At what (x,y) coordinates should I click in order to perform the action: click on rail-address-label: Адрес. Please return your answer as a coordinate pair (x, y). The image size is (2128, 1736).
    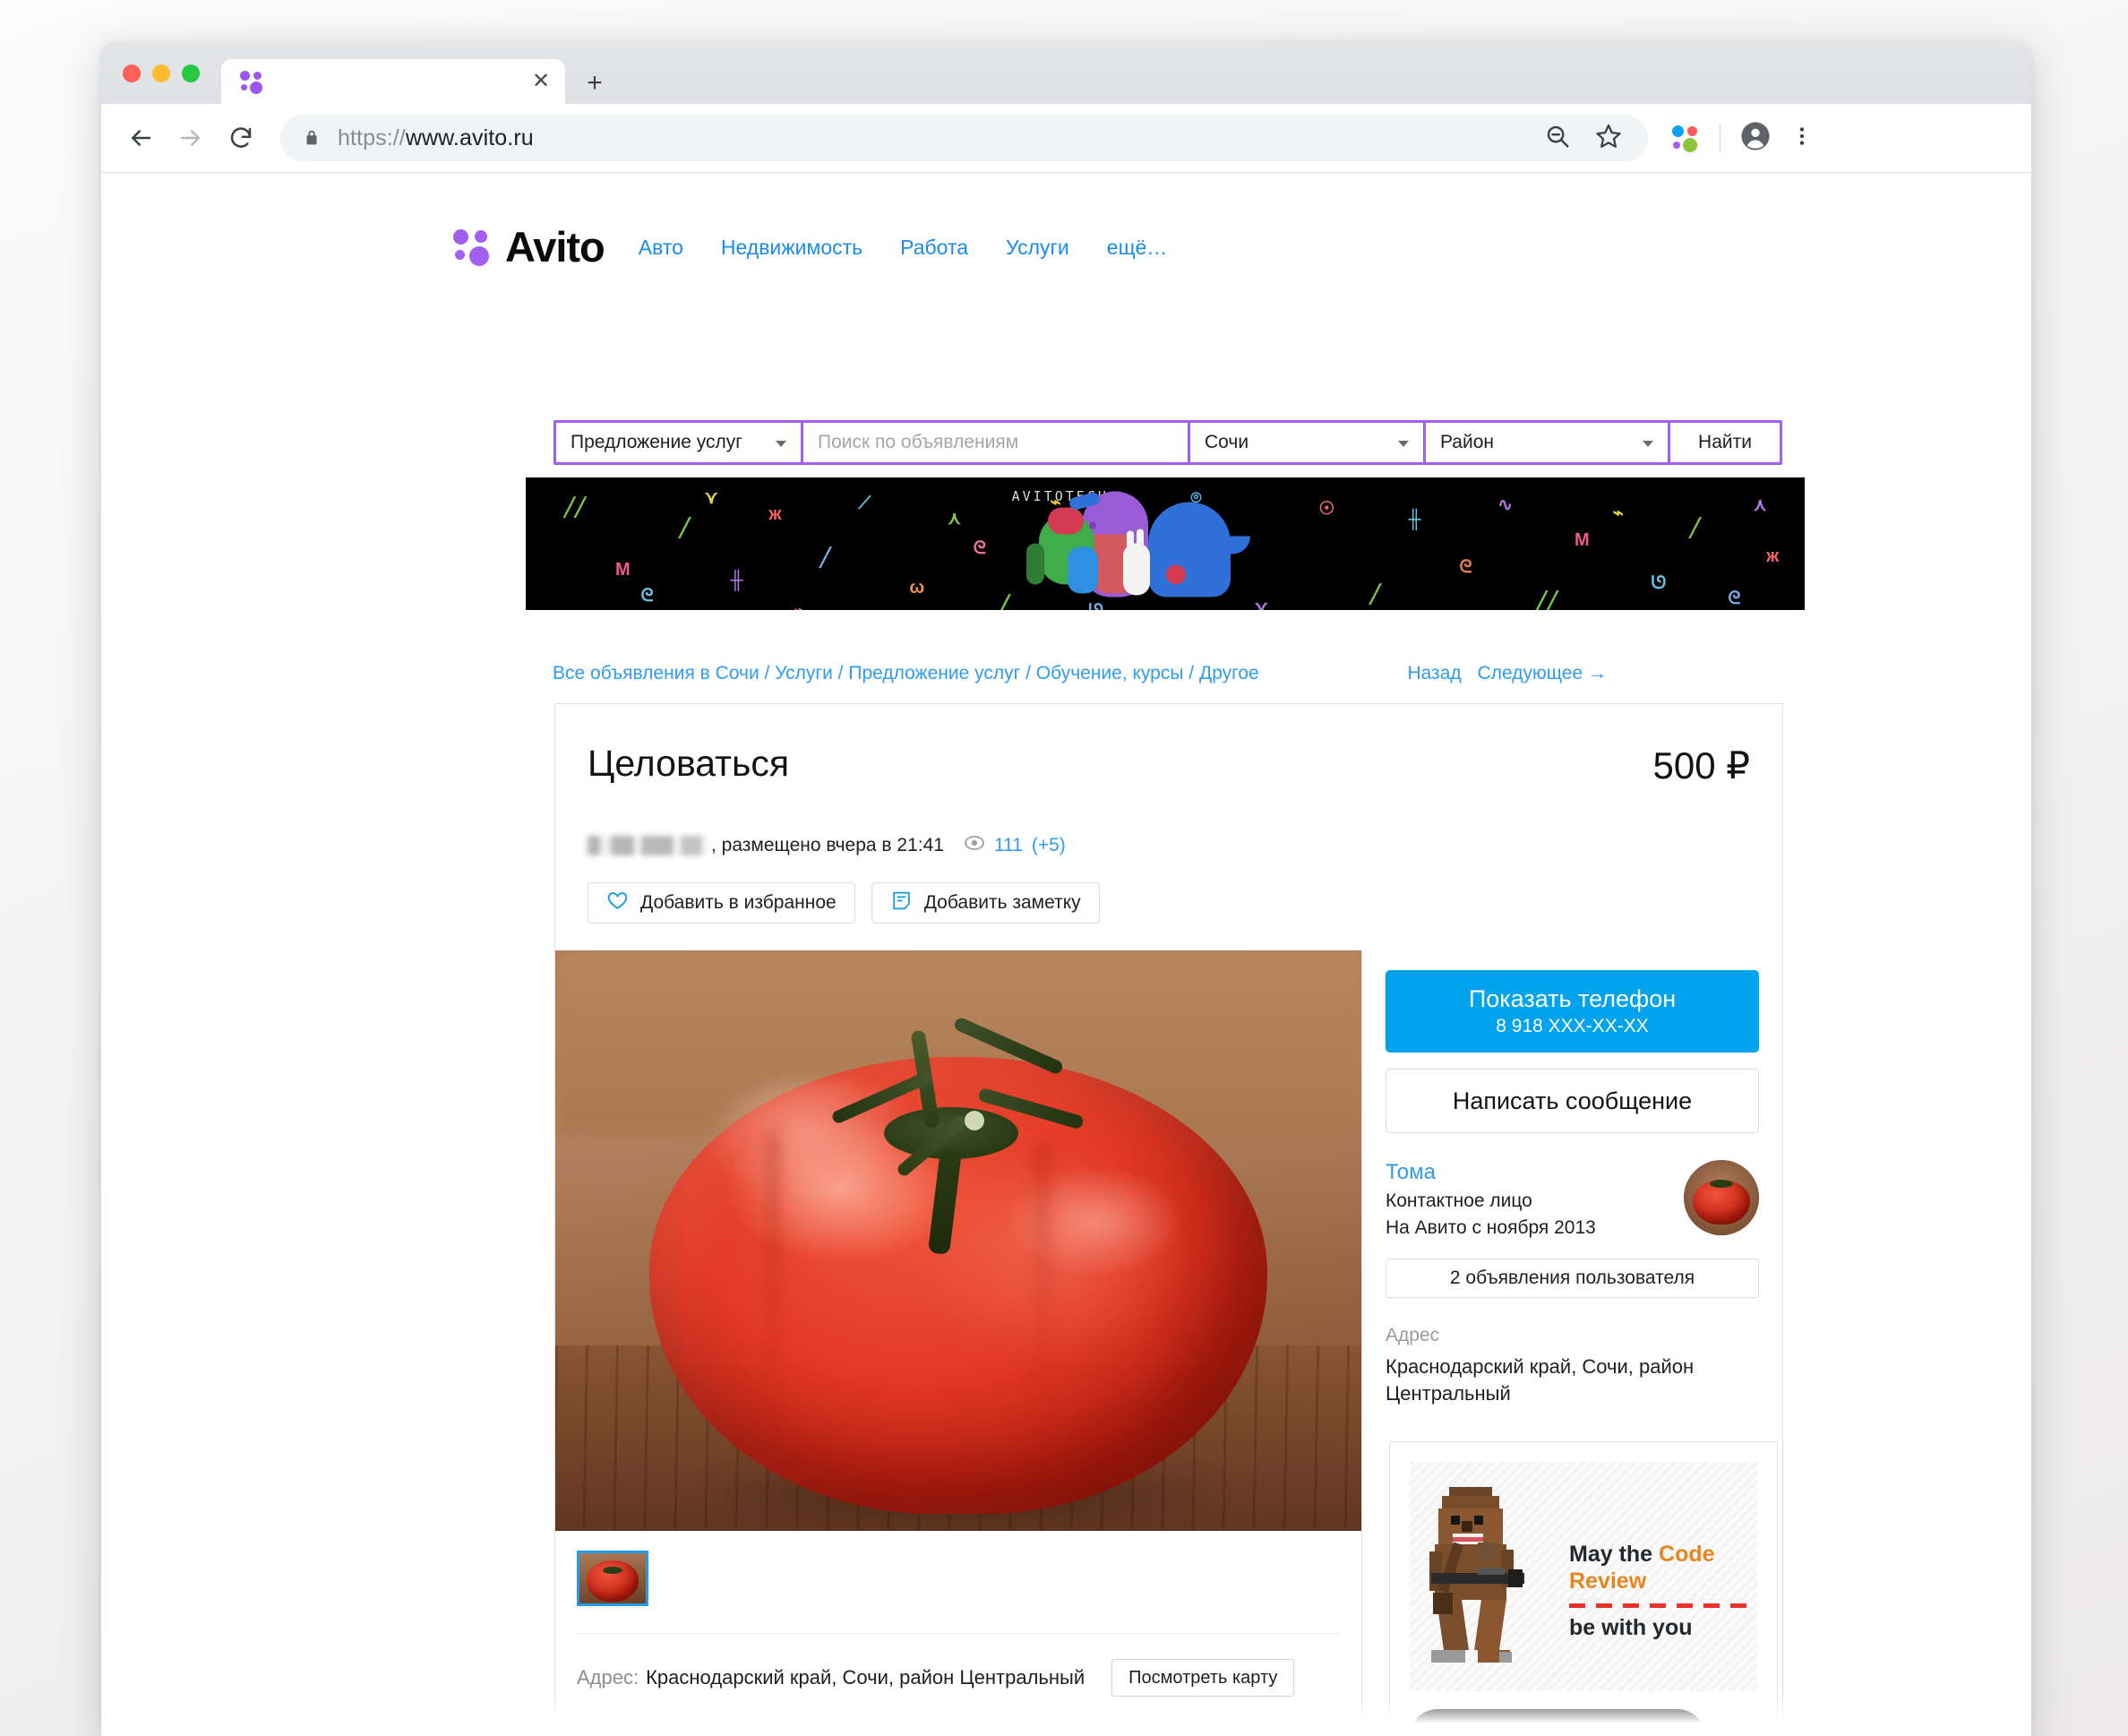
    Looking at the image, I should click on (1413, 1335).